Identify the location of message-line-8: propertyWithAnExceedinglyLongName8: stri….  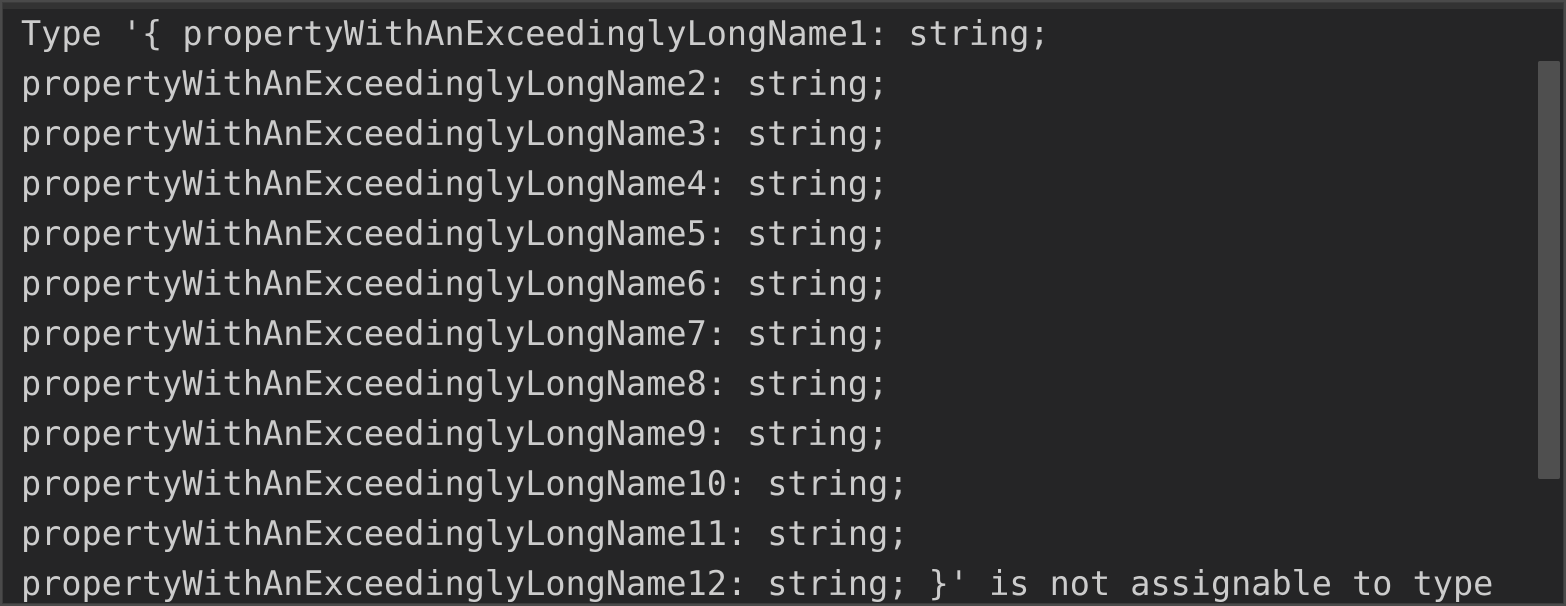
(455, 383).